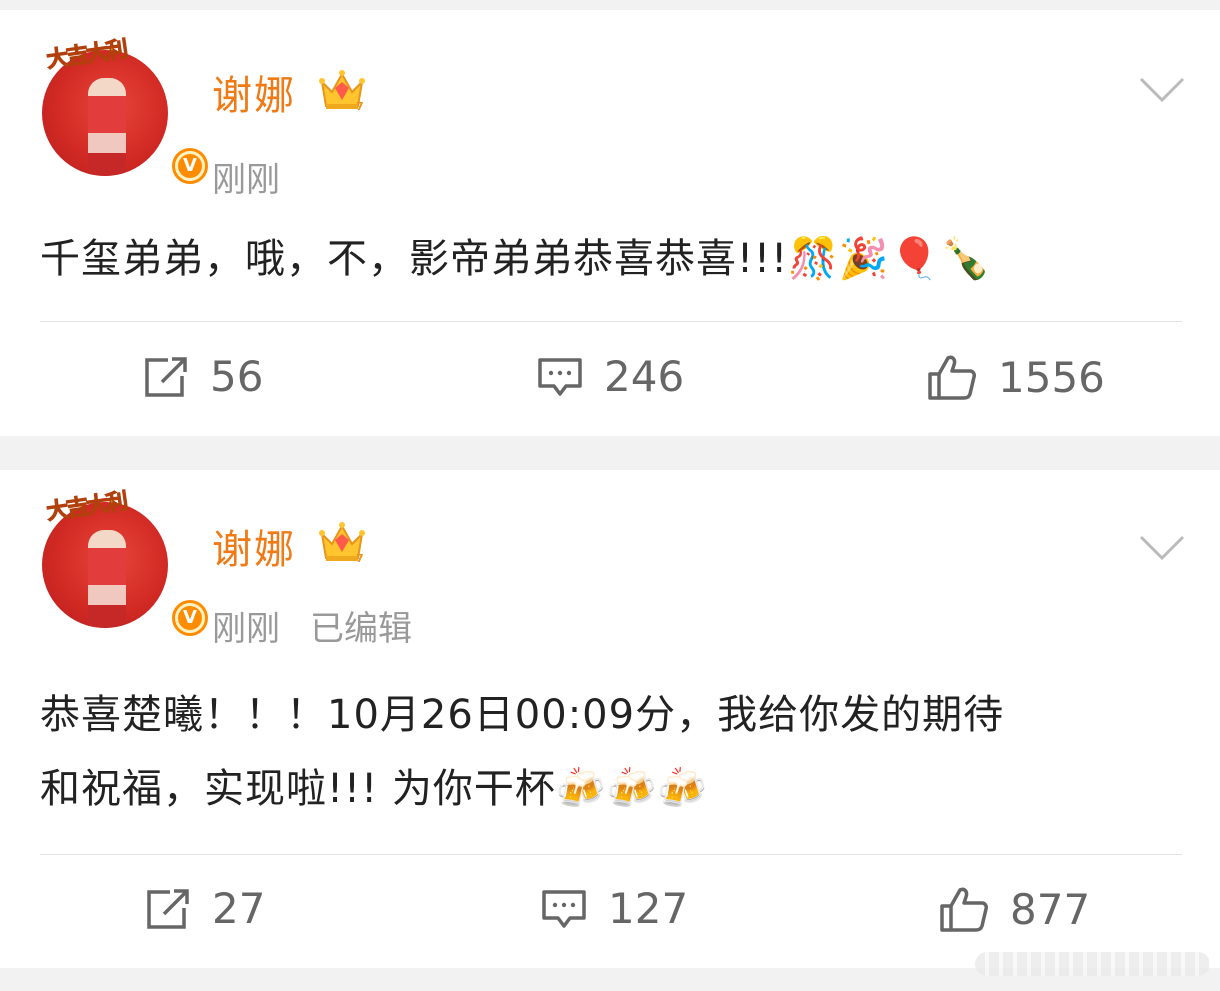 The height and width of the screenshot is (991, 1220). I want to click on comment-button: 246, so click(610, 376).